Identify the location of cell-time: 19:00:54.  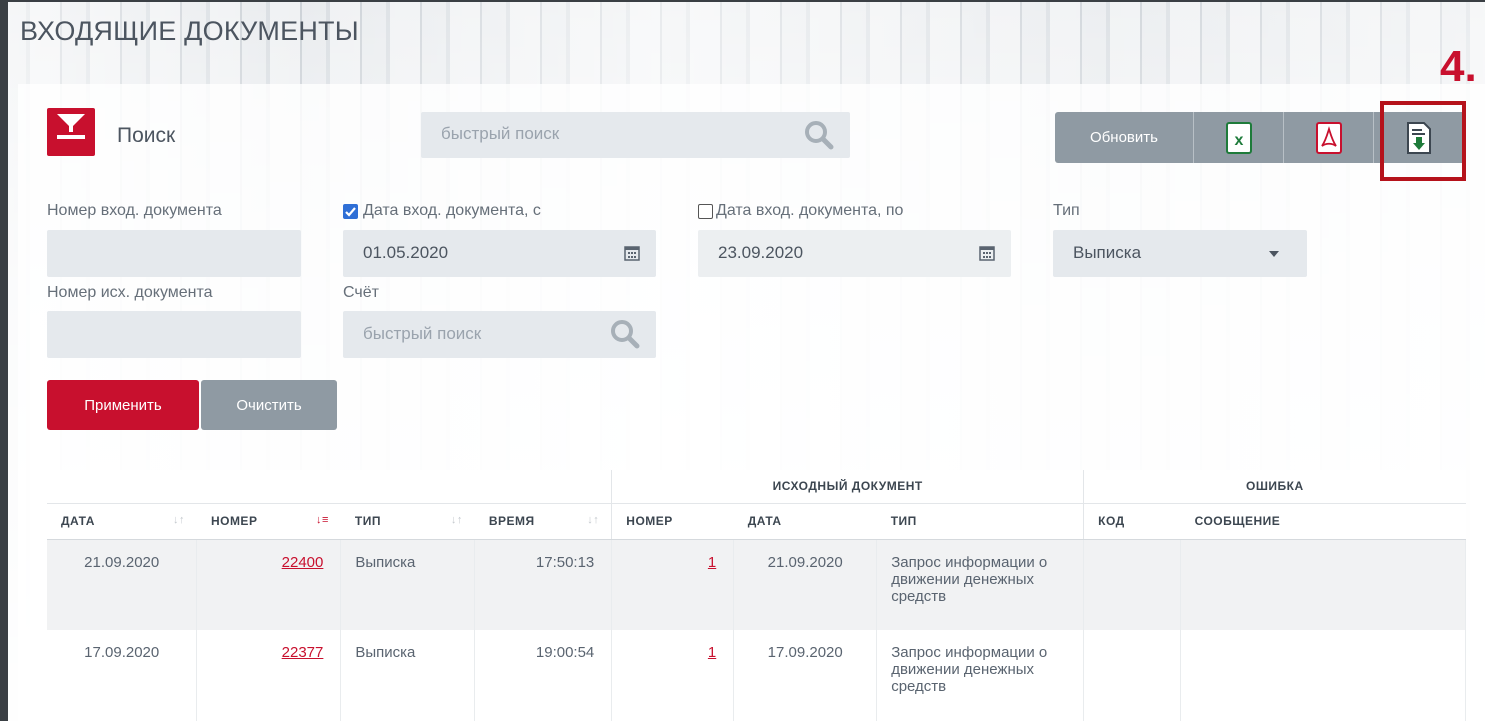
(543, 675).